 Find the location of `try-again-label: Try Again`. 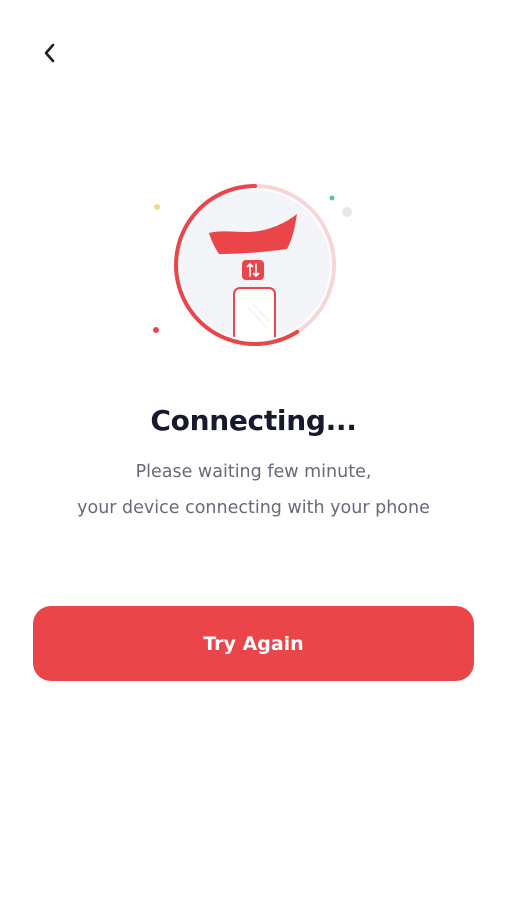

try-again-label: Try Again is located at coordinates (253, 643).